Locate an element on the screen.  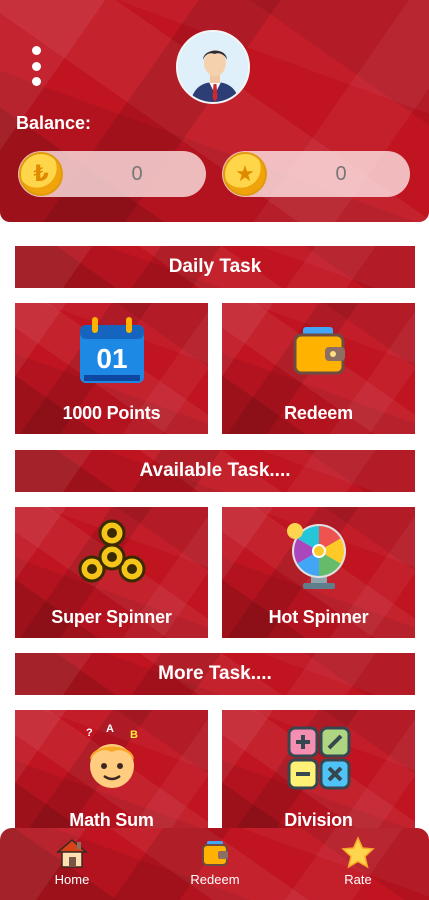
division-card: Division is located at coordinates (318, 775).